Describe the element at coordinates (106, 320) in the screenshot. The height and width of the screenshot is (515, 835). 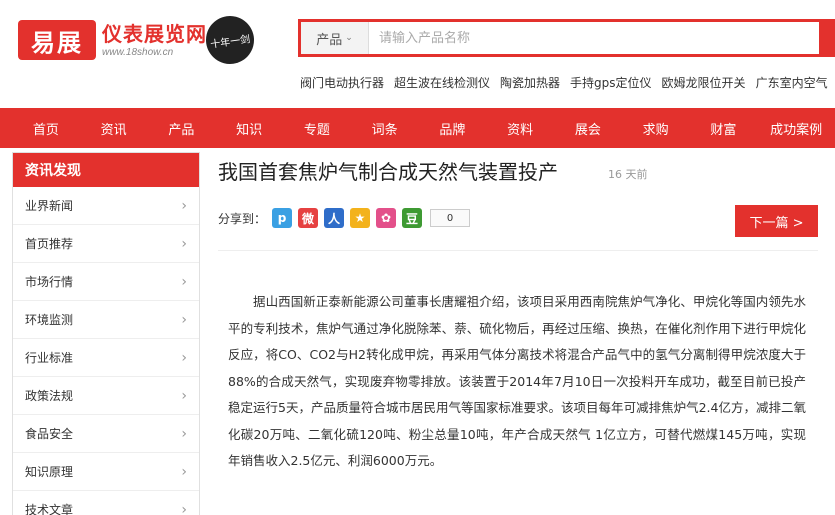
I see `sidebar-item-environment: 环境监测 ›` at that location.